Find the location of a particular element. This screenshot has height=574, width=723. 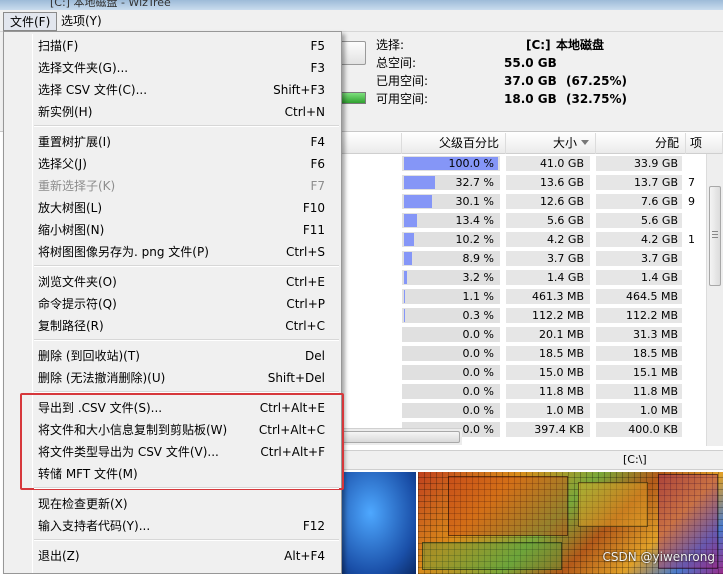

row-size: 1.0 MB is located at coordinates (548, 410).